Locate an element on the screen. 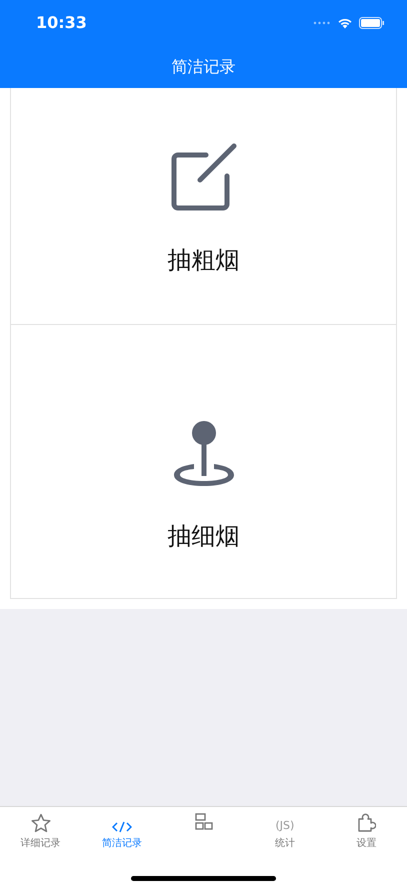 The image size is (407, 889). puzzle-icon is located at coordinates (366, 823).